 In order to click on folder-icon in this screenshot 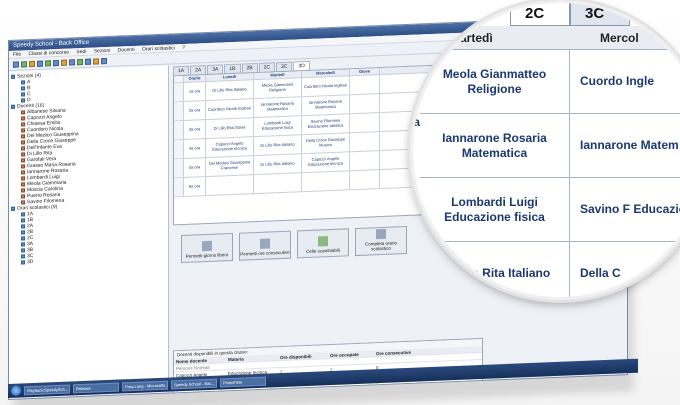, I will do `click(13, 106)`.